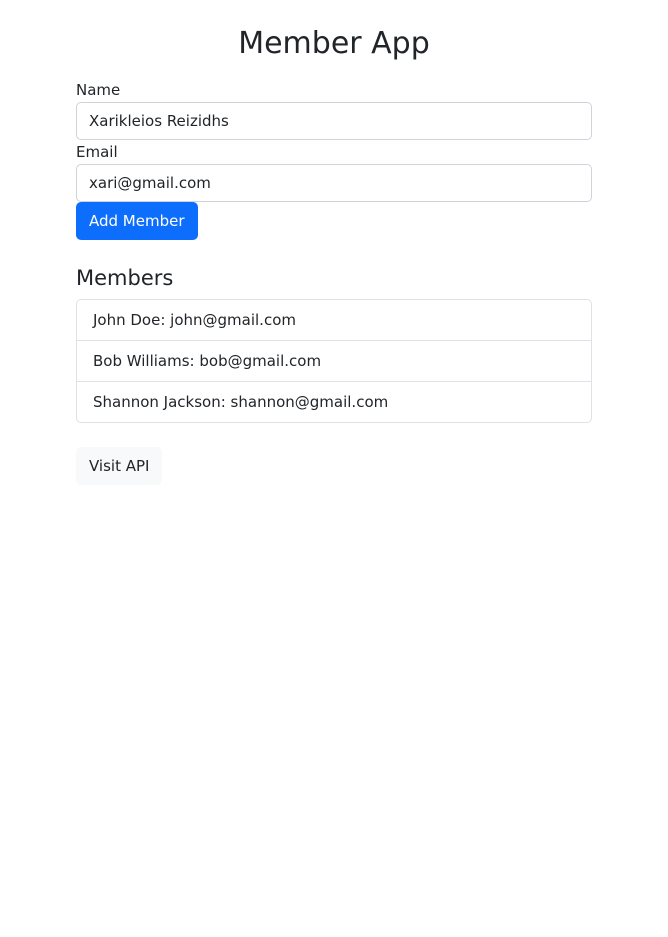 The width and height of the screenshot is (668, 937). Describe the element at coordinates (334, 183) in the screenshot. I see `email-input` at that location.